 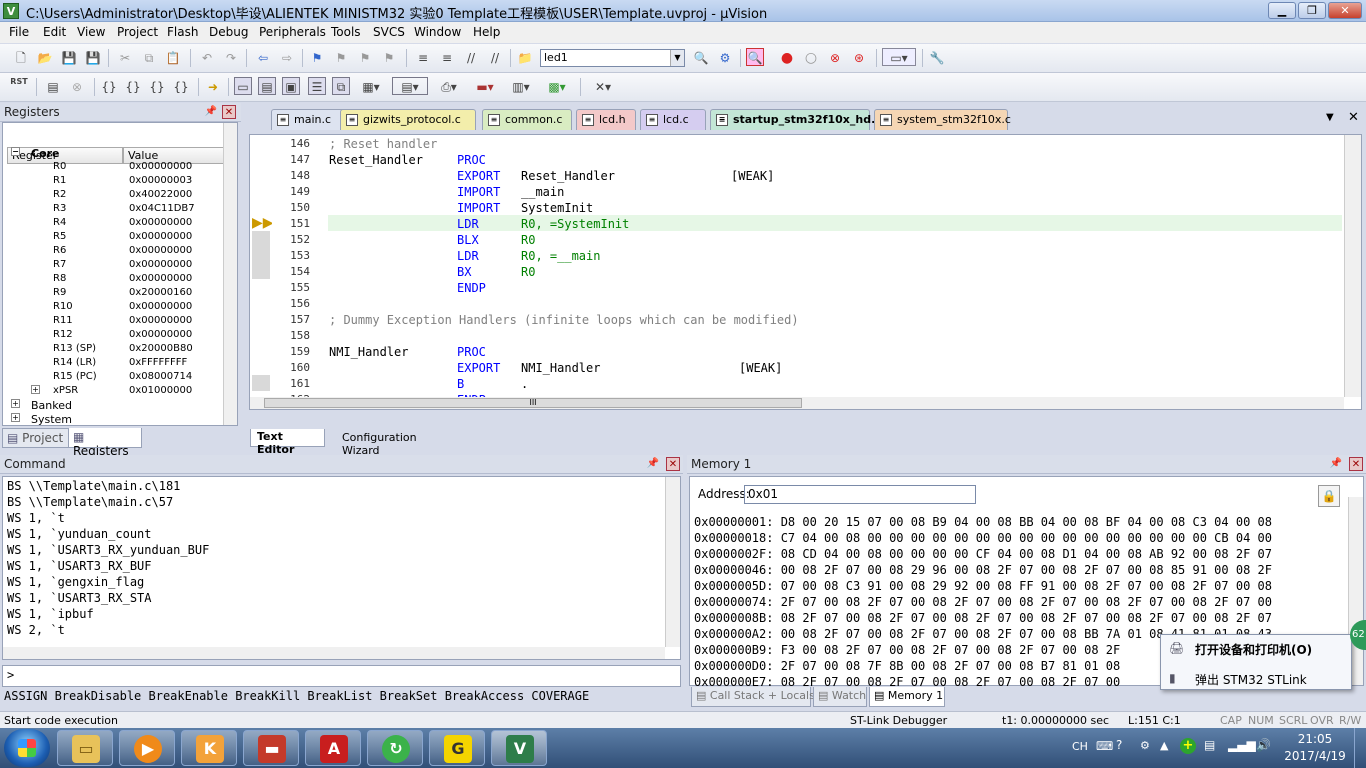 I want to click on find-icon: 🔍, so click(x=701, y=58).